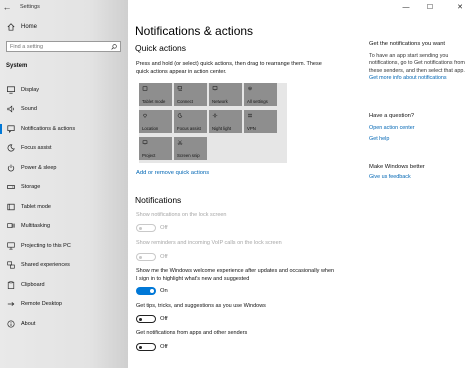  What do you see at coordinates (10, 167) in the screenshot?
I see `power-icon` at bounding box center [10, 167].